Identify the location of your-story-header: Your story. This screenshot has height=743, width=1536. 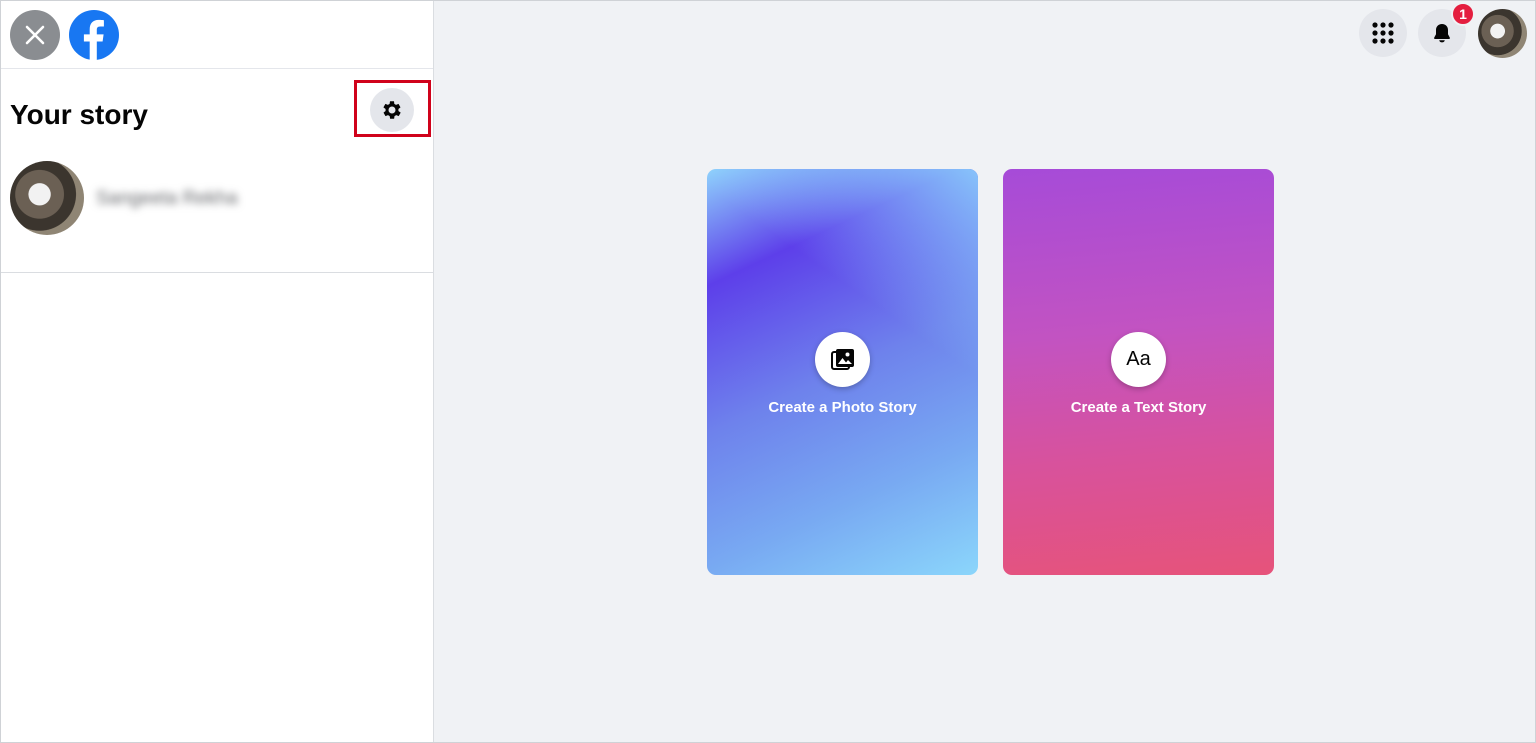
(217, 111).